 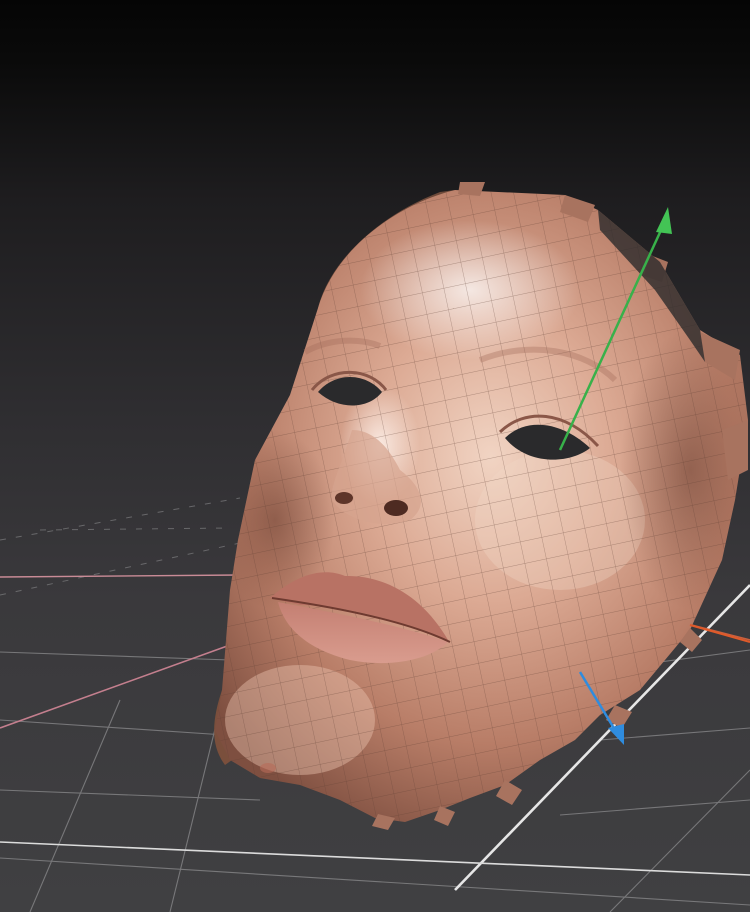 I want to click on chin-mark, so click(x=268, y=768).